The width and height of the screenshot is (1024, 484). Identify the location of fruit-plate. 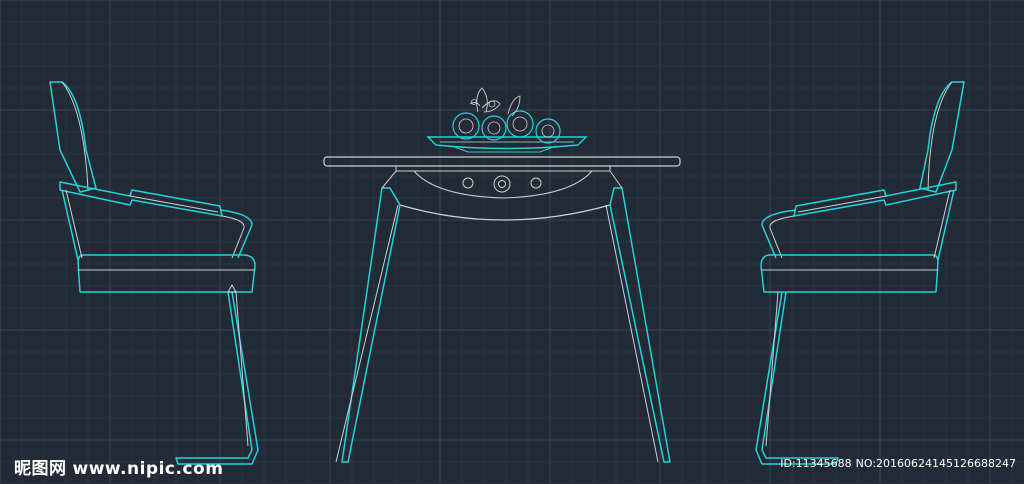
(507, 120).